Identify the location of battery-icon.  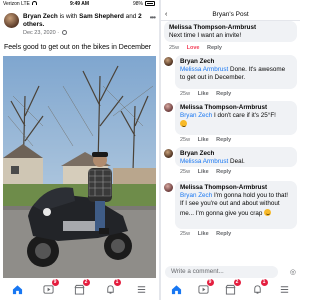
(150, 3).